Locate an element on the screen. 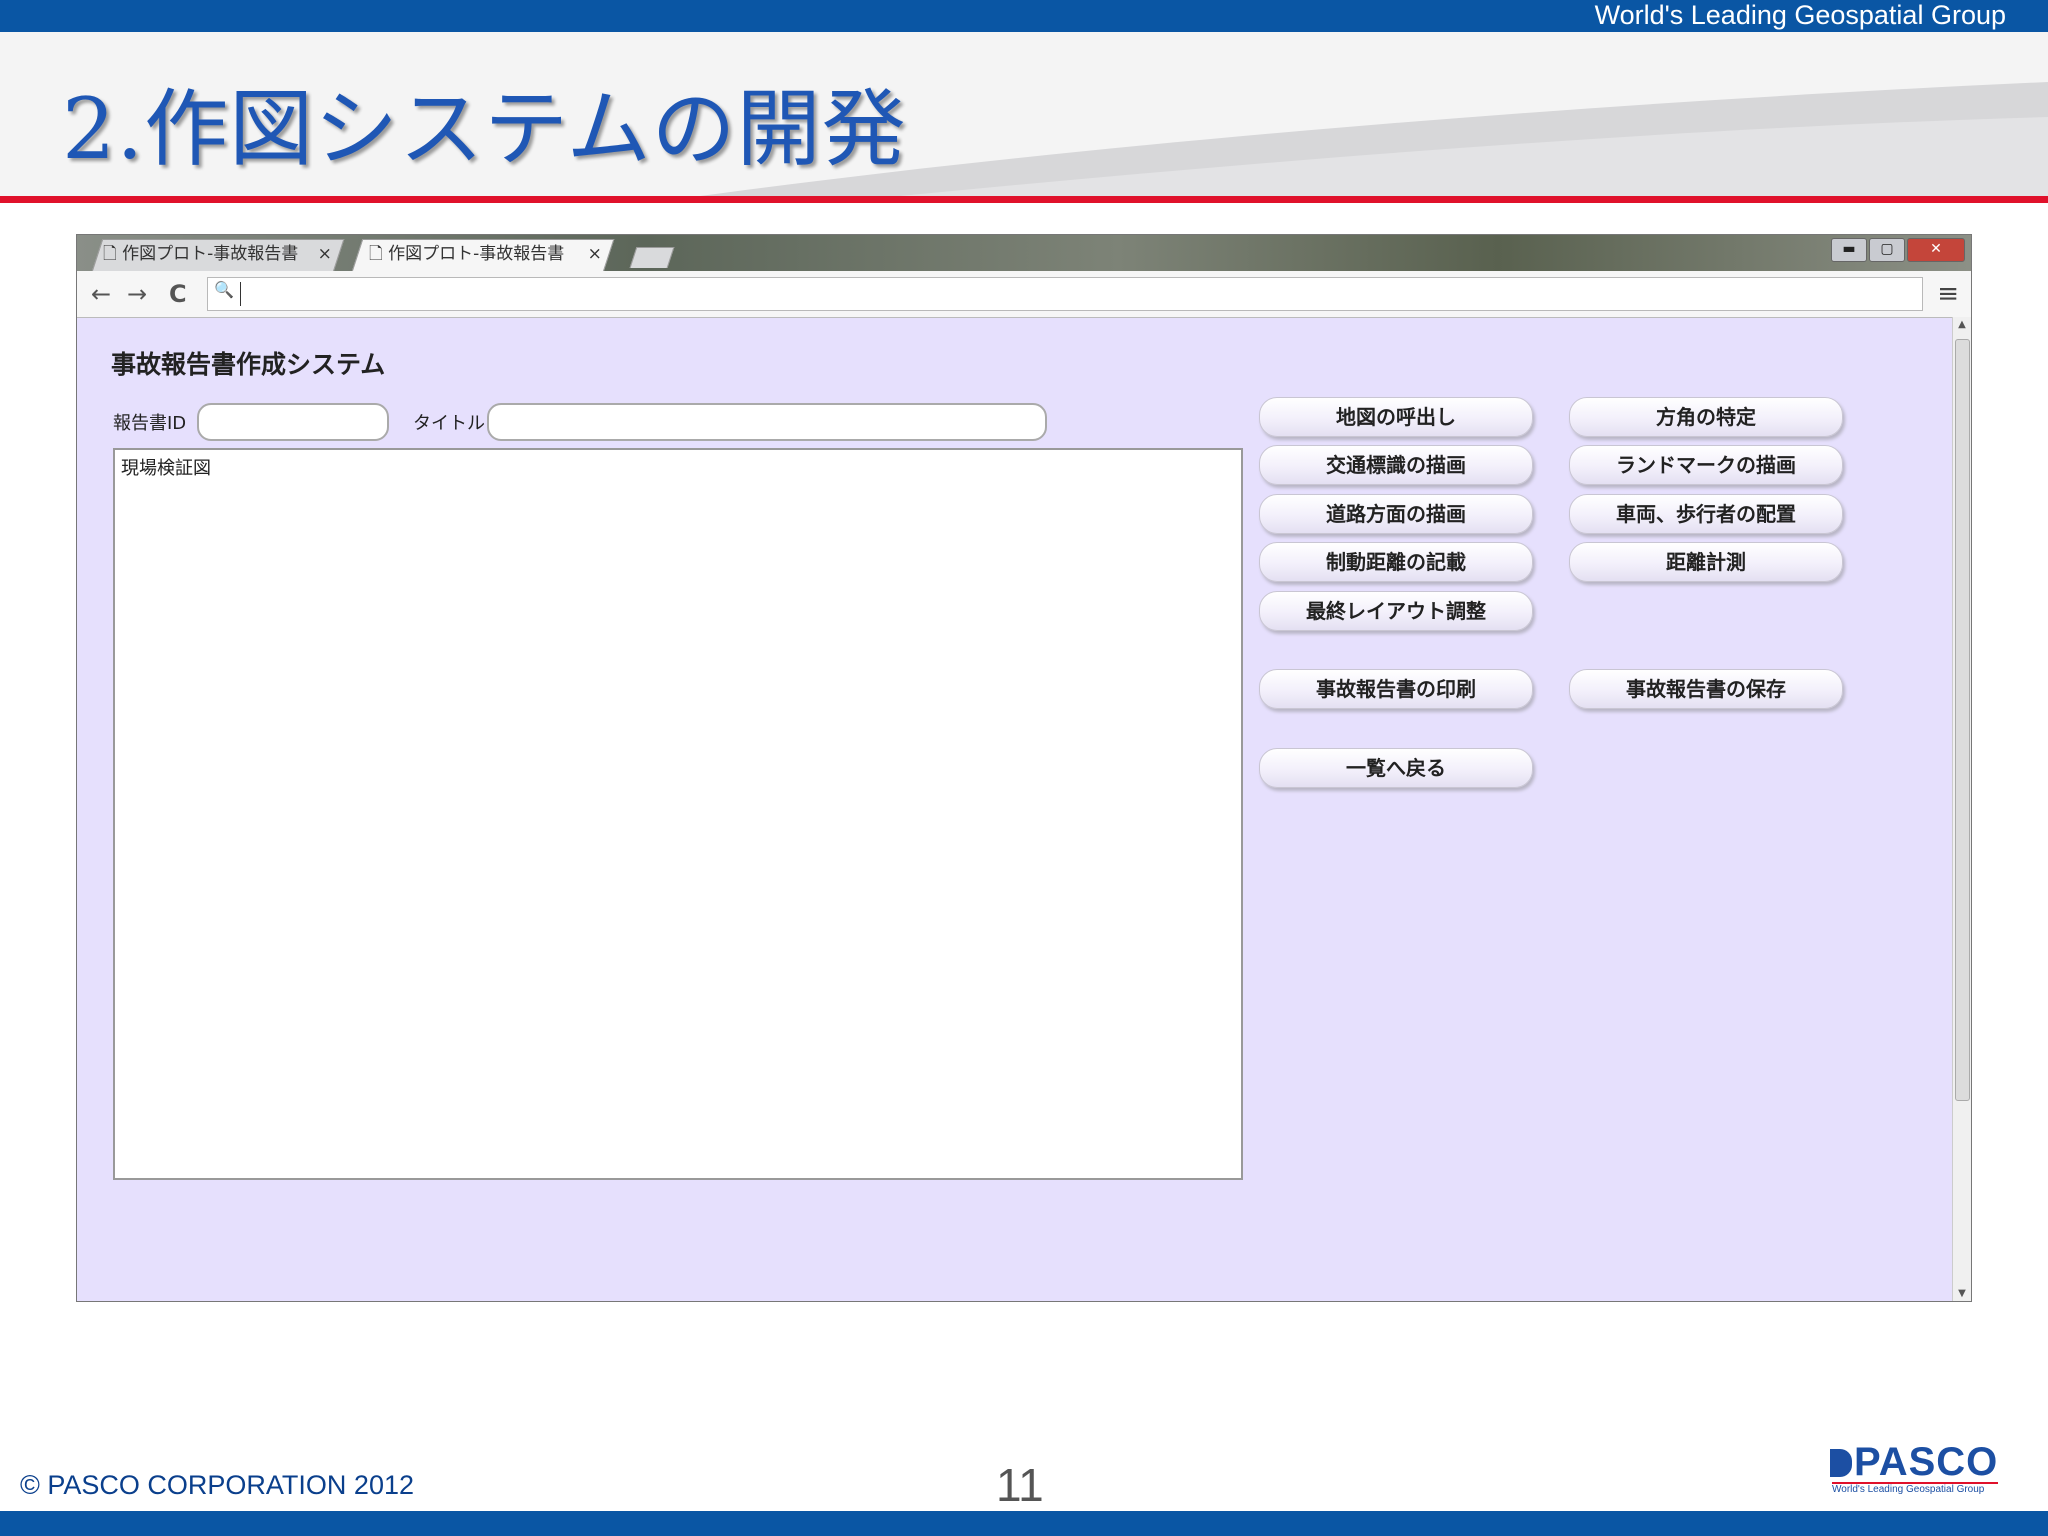 The image size is (2048, 1536). menu-icon: ≡ is located at coordinates (1948, 294).